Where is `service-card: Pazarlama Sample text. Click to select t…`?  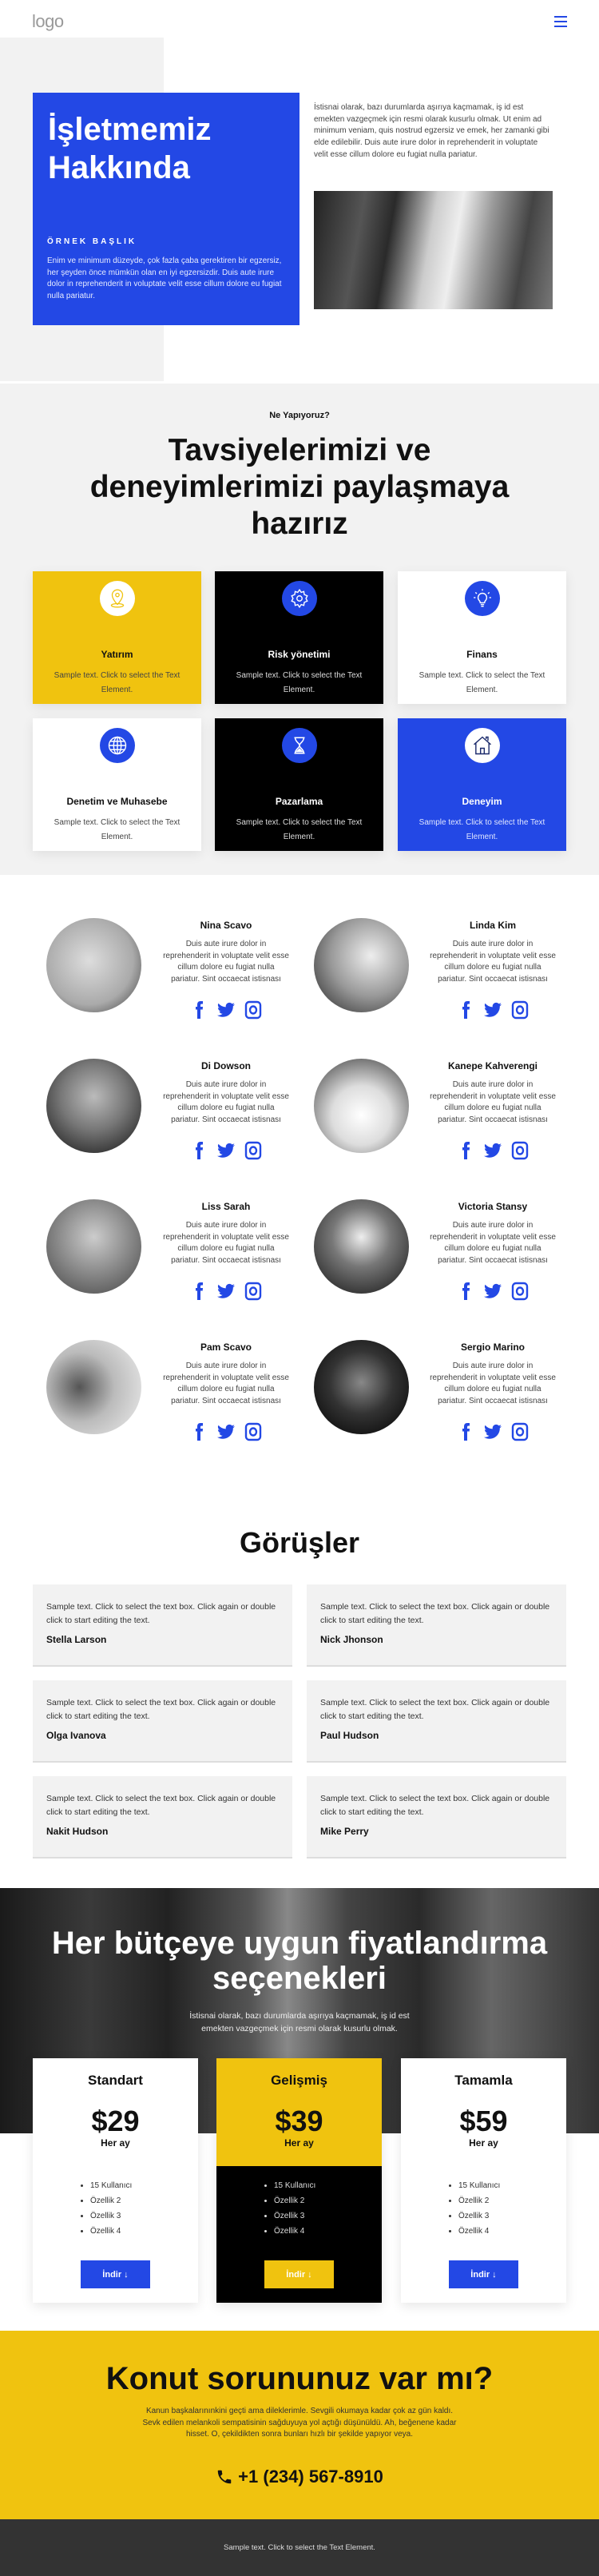 service-card: Pazarlama Sample text. Click to select t… is located at coordinates (299, 784).